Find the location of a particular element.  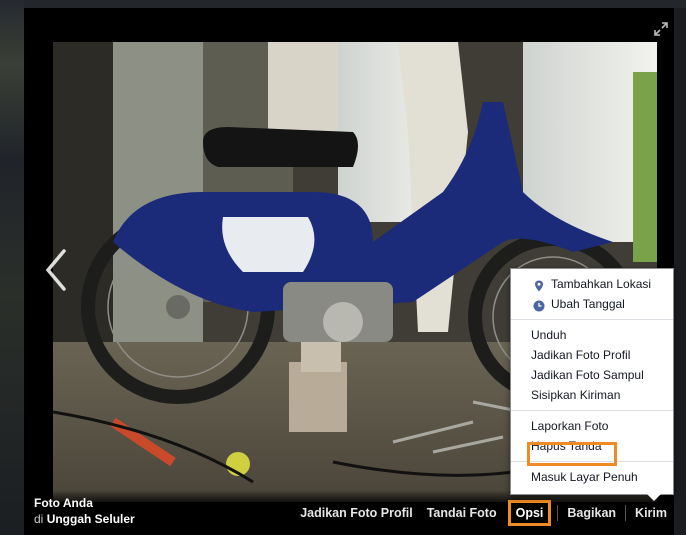

photo-album-line: di Unggah Seluler is located at coordinates (84, 519).